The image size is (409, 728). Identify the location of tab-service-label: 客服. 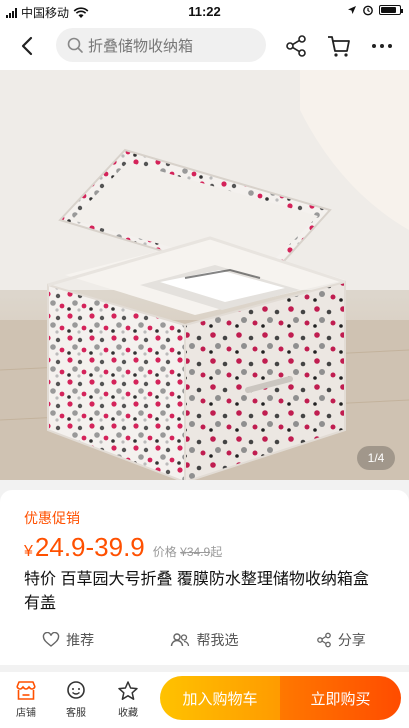
(76, 713).